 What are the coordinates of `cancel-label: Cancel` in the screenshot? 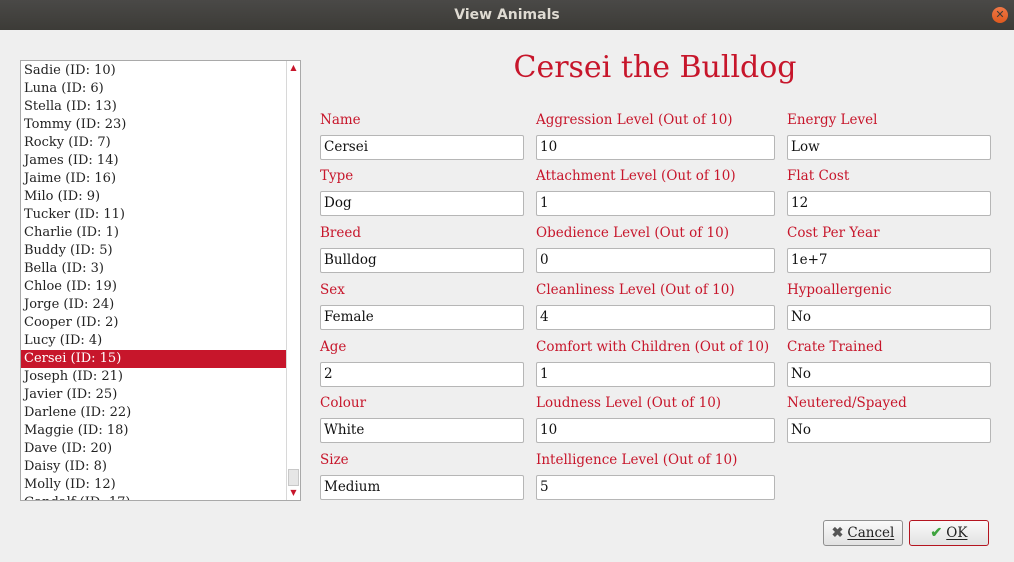 It's located at (871, 533).